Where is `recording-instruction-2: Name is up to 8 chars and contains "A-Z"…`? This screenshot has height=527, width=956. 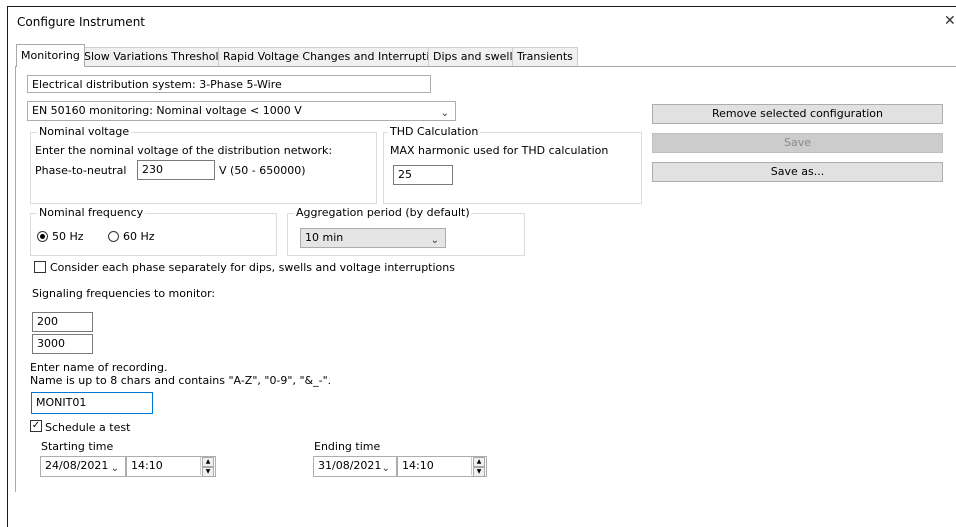 recording-instruction-2: Name is up to 8 chars and contains "A-Z"… is located at coordinates (181, 380).